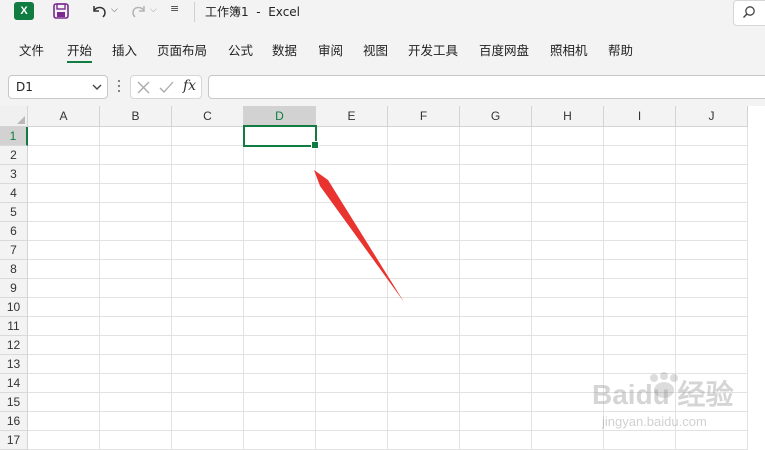 The image size is (765, 450). I want to click on cancel-icon, so click(143, 87).